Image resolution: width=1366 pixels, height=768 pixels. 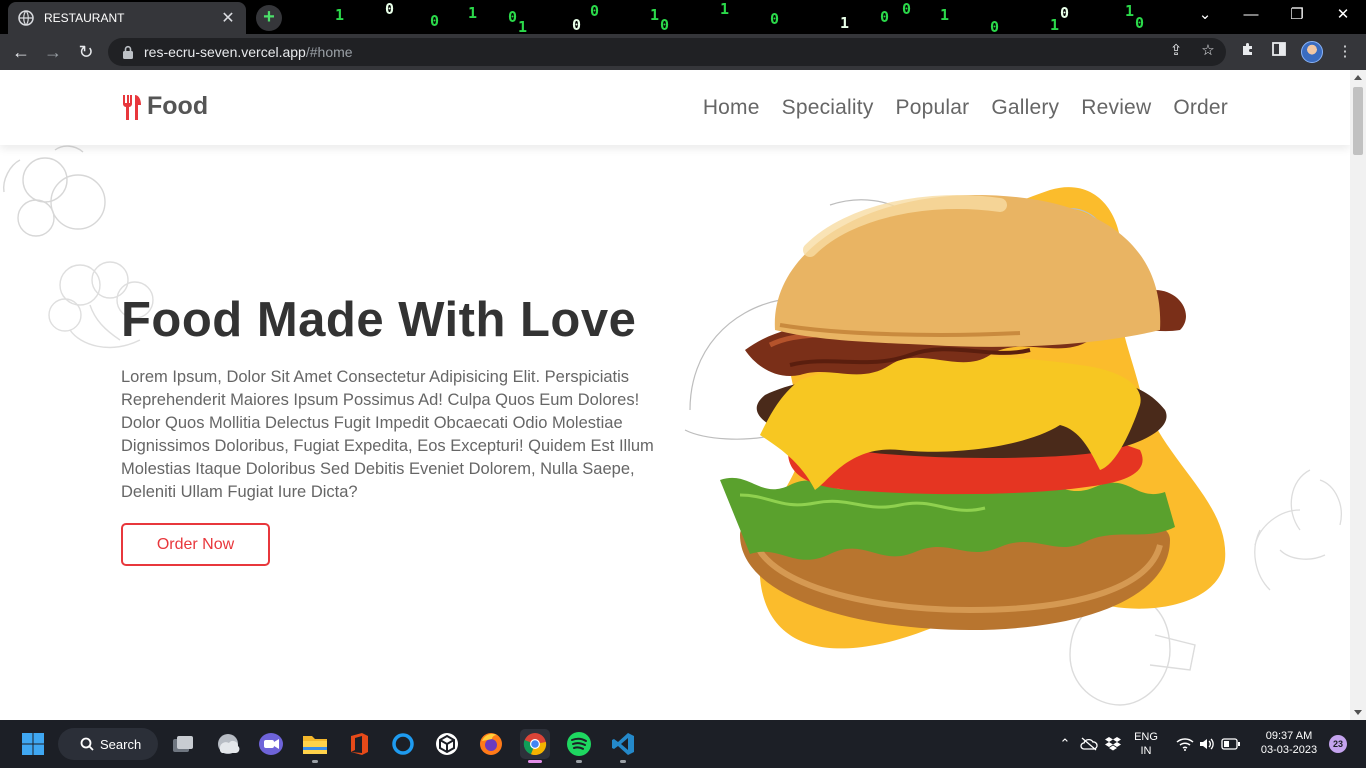 What do you see at coordinates (731, 108) in the screenshot?
I see `nav-link-home: Home` at bounding box center [731, 108].